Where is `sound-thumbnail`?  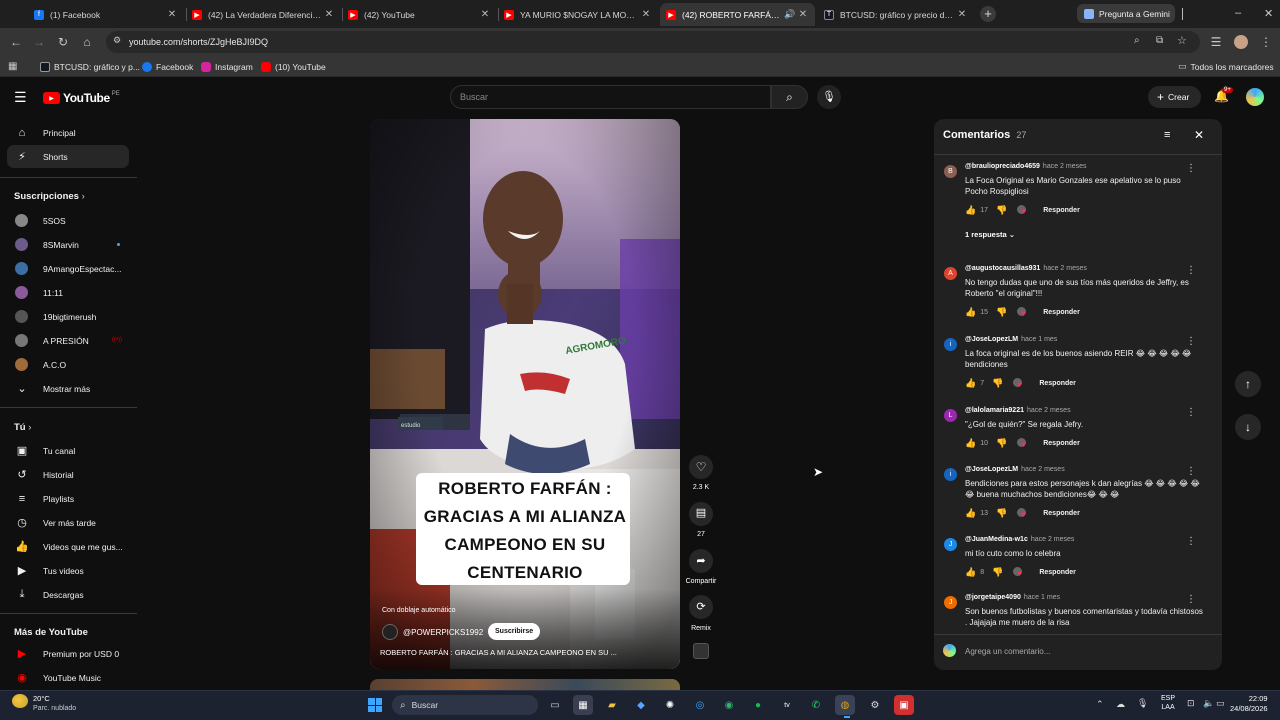
sound-thumbnail is located at coordinates (701, 651).